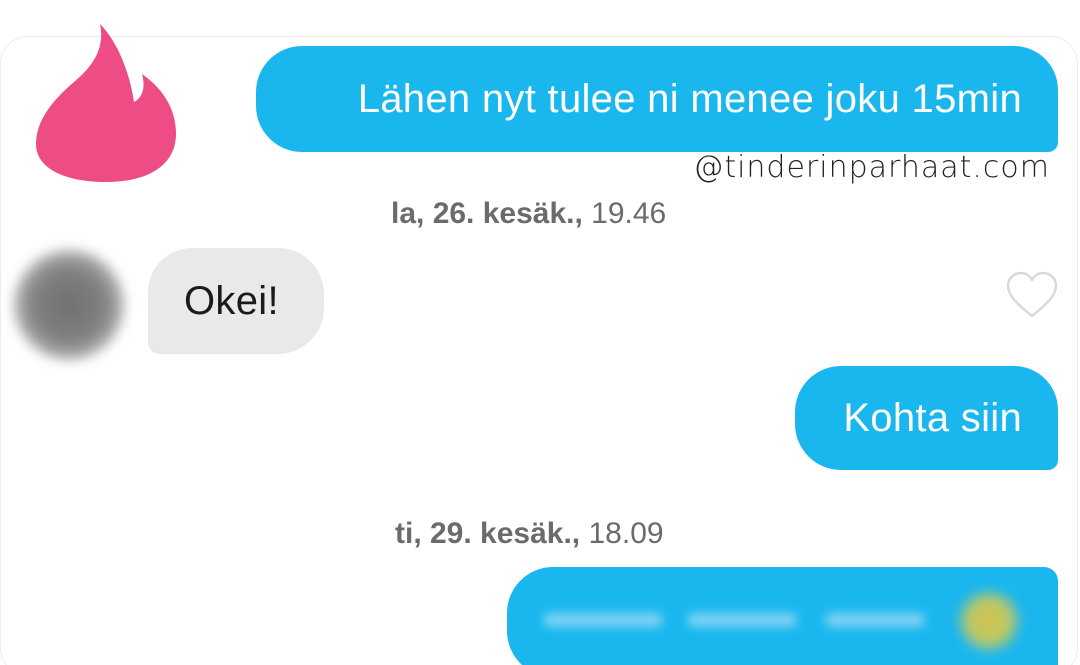  I want to click on timestamp: la, 26. kesäk., 19.46, so click(528, 214).